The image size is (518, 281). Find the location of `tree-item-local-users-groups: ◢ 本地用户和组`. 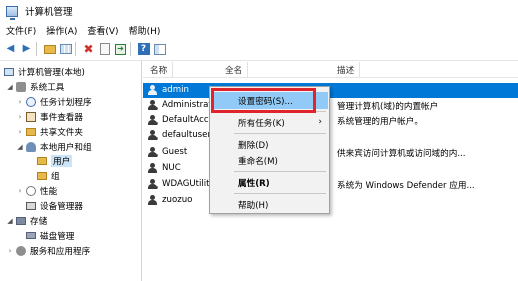

tree-item-local-users-groups: ◢ 本地用户和组 is located at coordinates (54, 146).